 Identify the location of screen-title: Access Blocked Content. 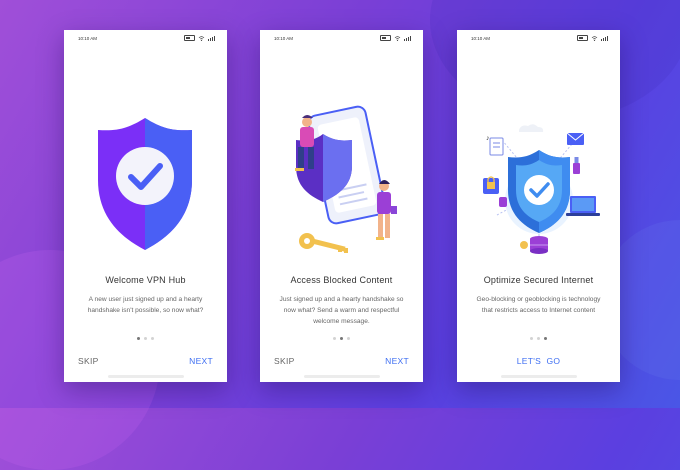
(341, 280).